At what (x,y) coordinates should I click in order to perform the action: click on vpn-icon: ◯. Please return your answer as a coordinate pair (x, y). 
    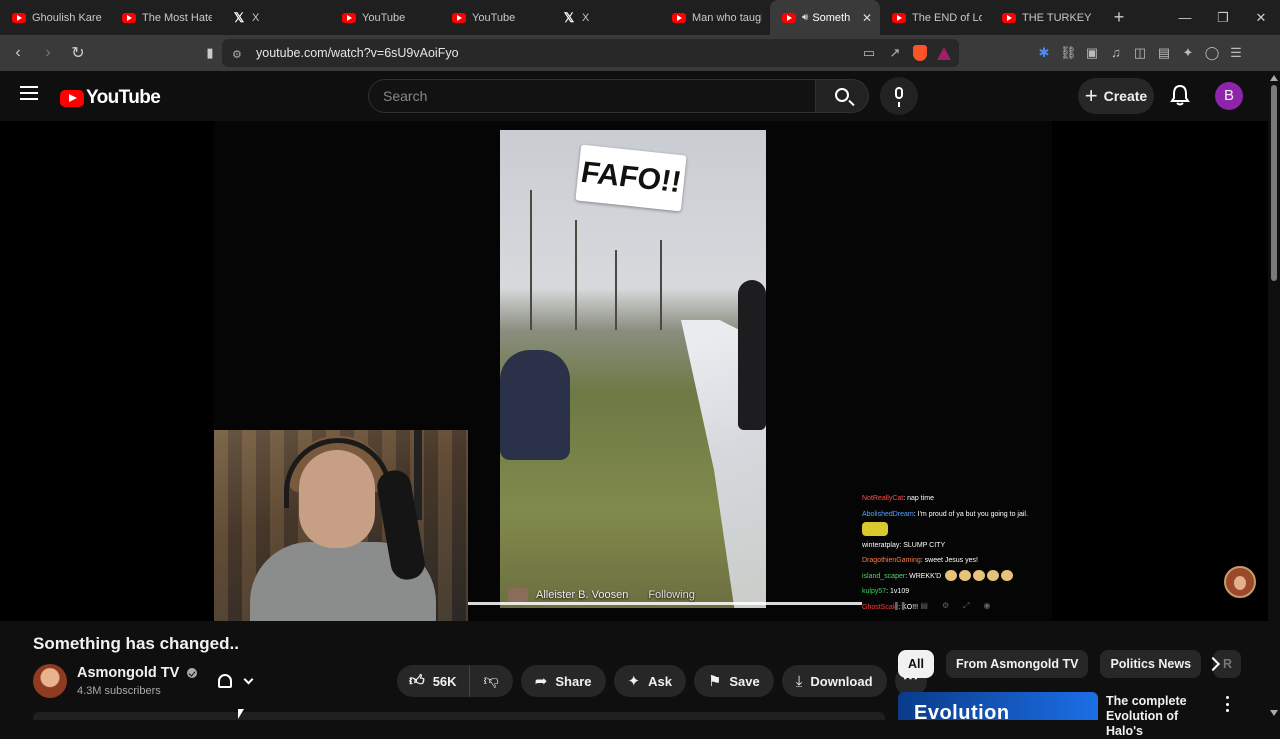
    Looking at the image, I should click on (1212, 53).